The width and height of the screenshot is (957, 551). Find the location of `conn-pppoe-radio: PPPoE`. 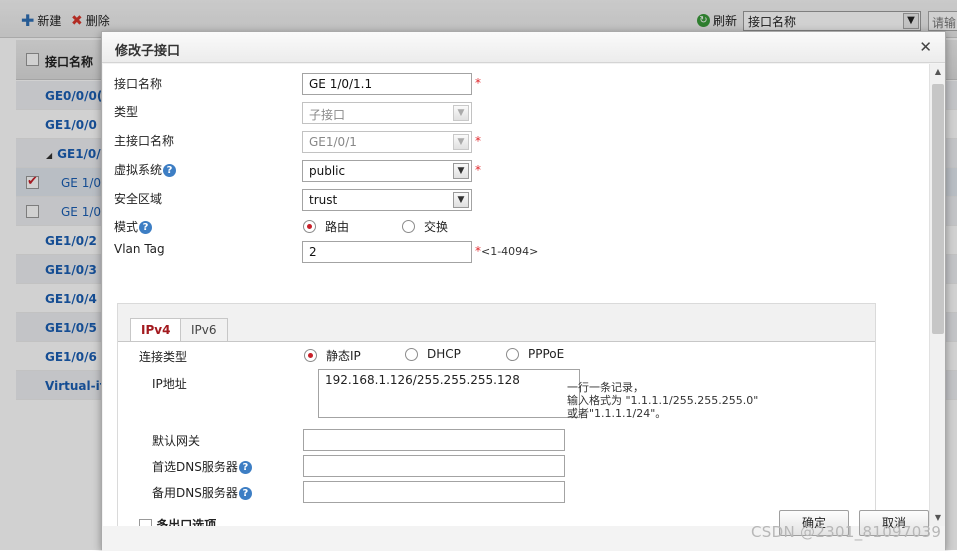

conn-pppoe-radio: PPPoE is located at coordinates (535, 354).